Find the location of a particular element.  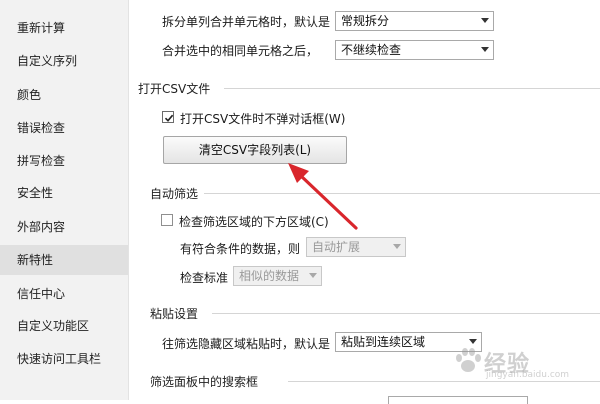

sidebar-item-custom-lists: 自定义序列 is located at coordinates (64, 61).